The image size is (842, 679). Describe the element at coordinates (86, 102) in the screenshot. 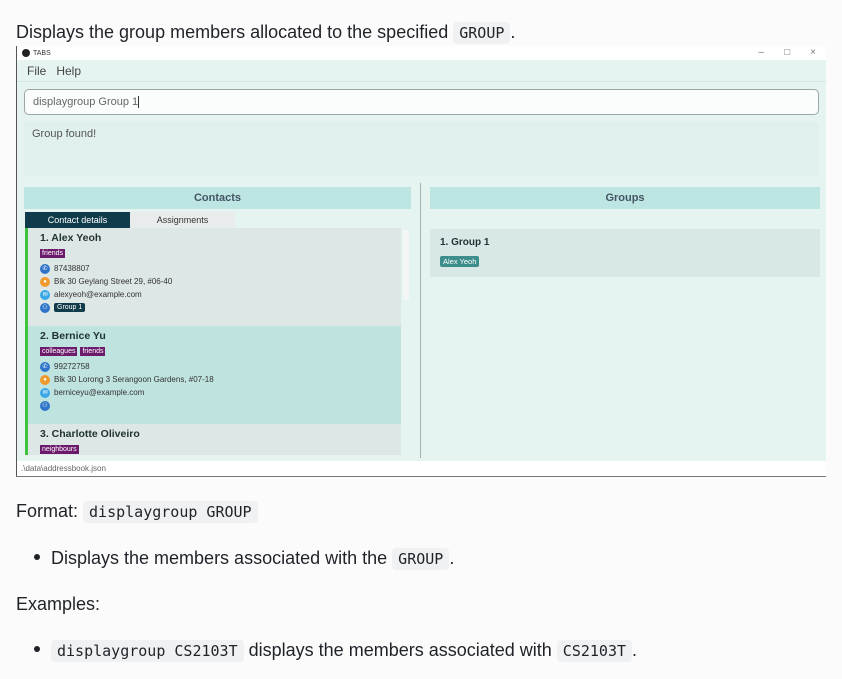

I see `command-text: displaygroup Group 1` at that location.